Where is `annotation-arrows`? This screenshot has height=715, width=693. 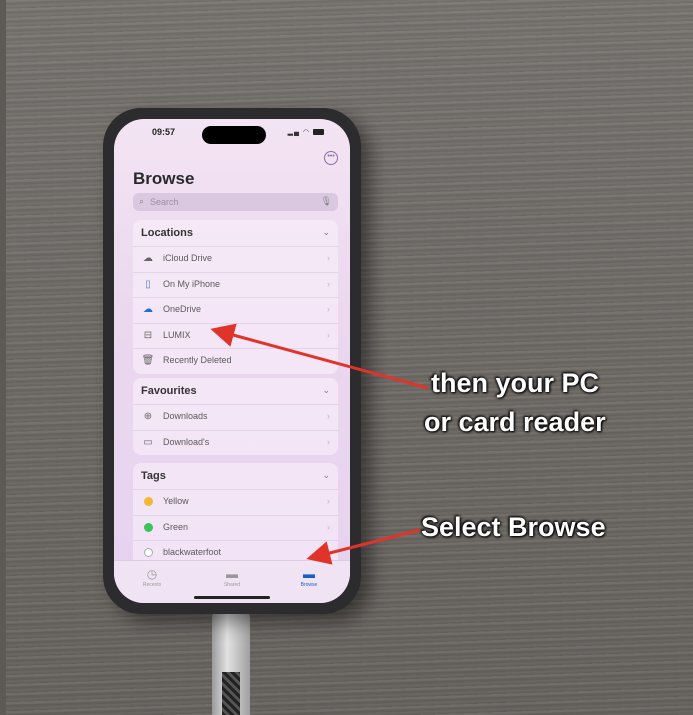 annotation-arrows is located at coordinates (319, 444).